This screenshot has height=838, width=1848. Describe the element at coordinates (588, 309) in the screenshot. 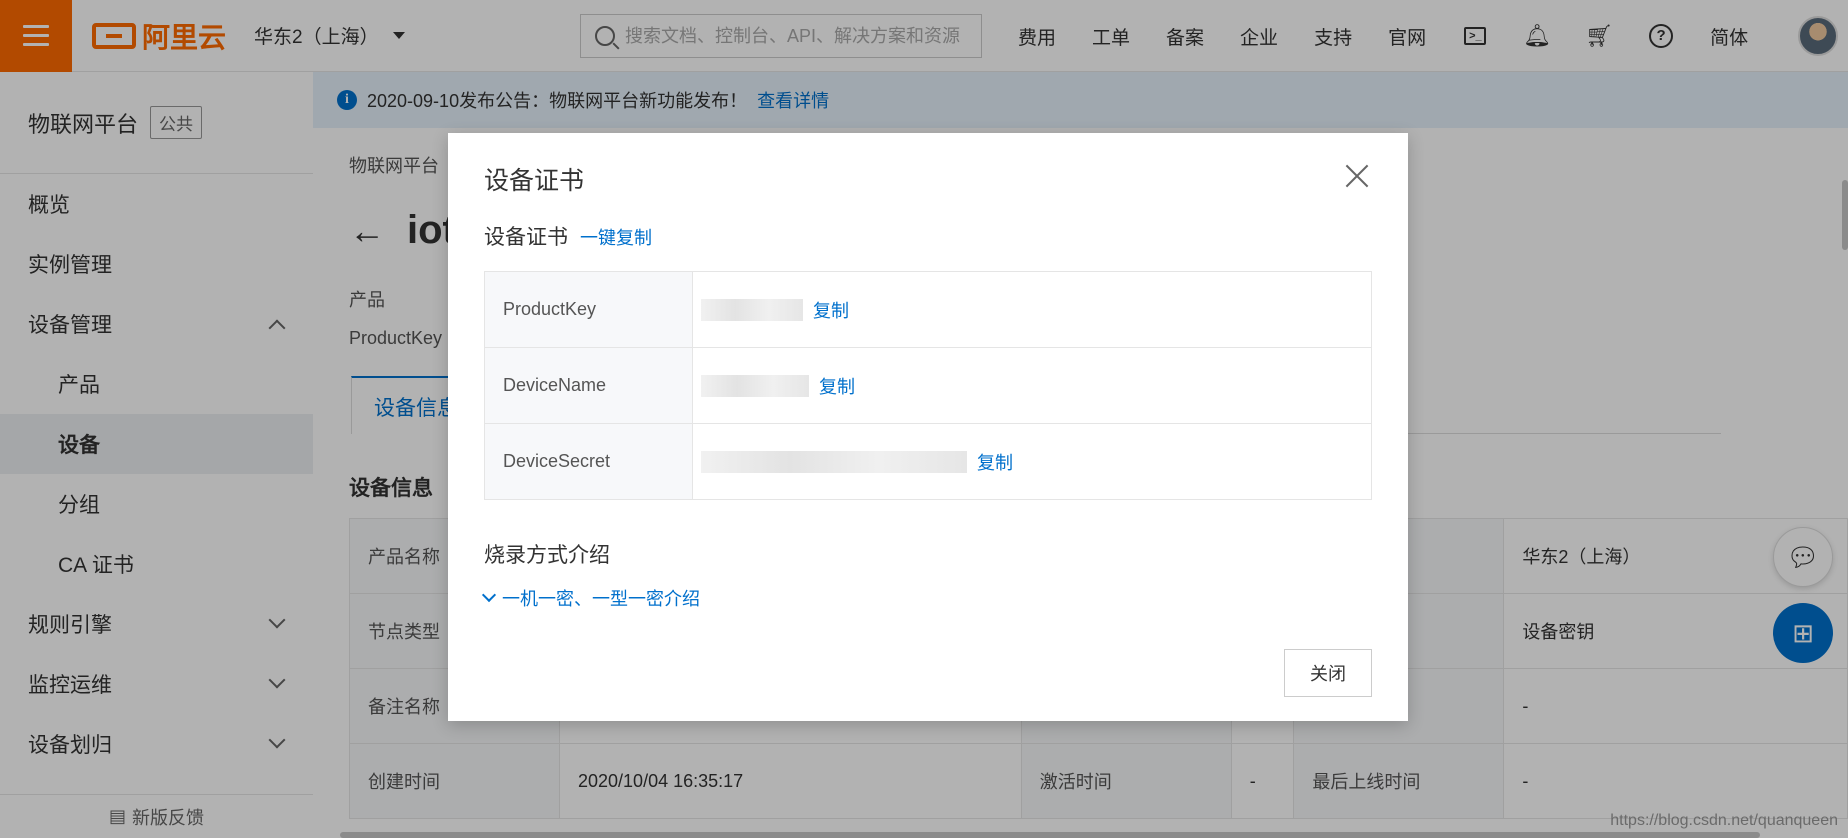

I see `cert-key: ProductKey` at that location.